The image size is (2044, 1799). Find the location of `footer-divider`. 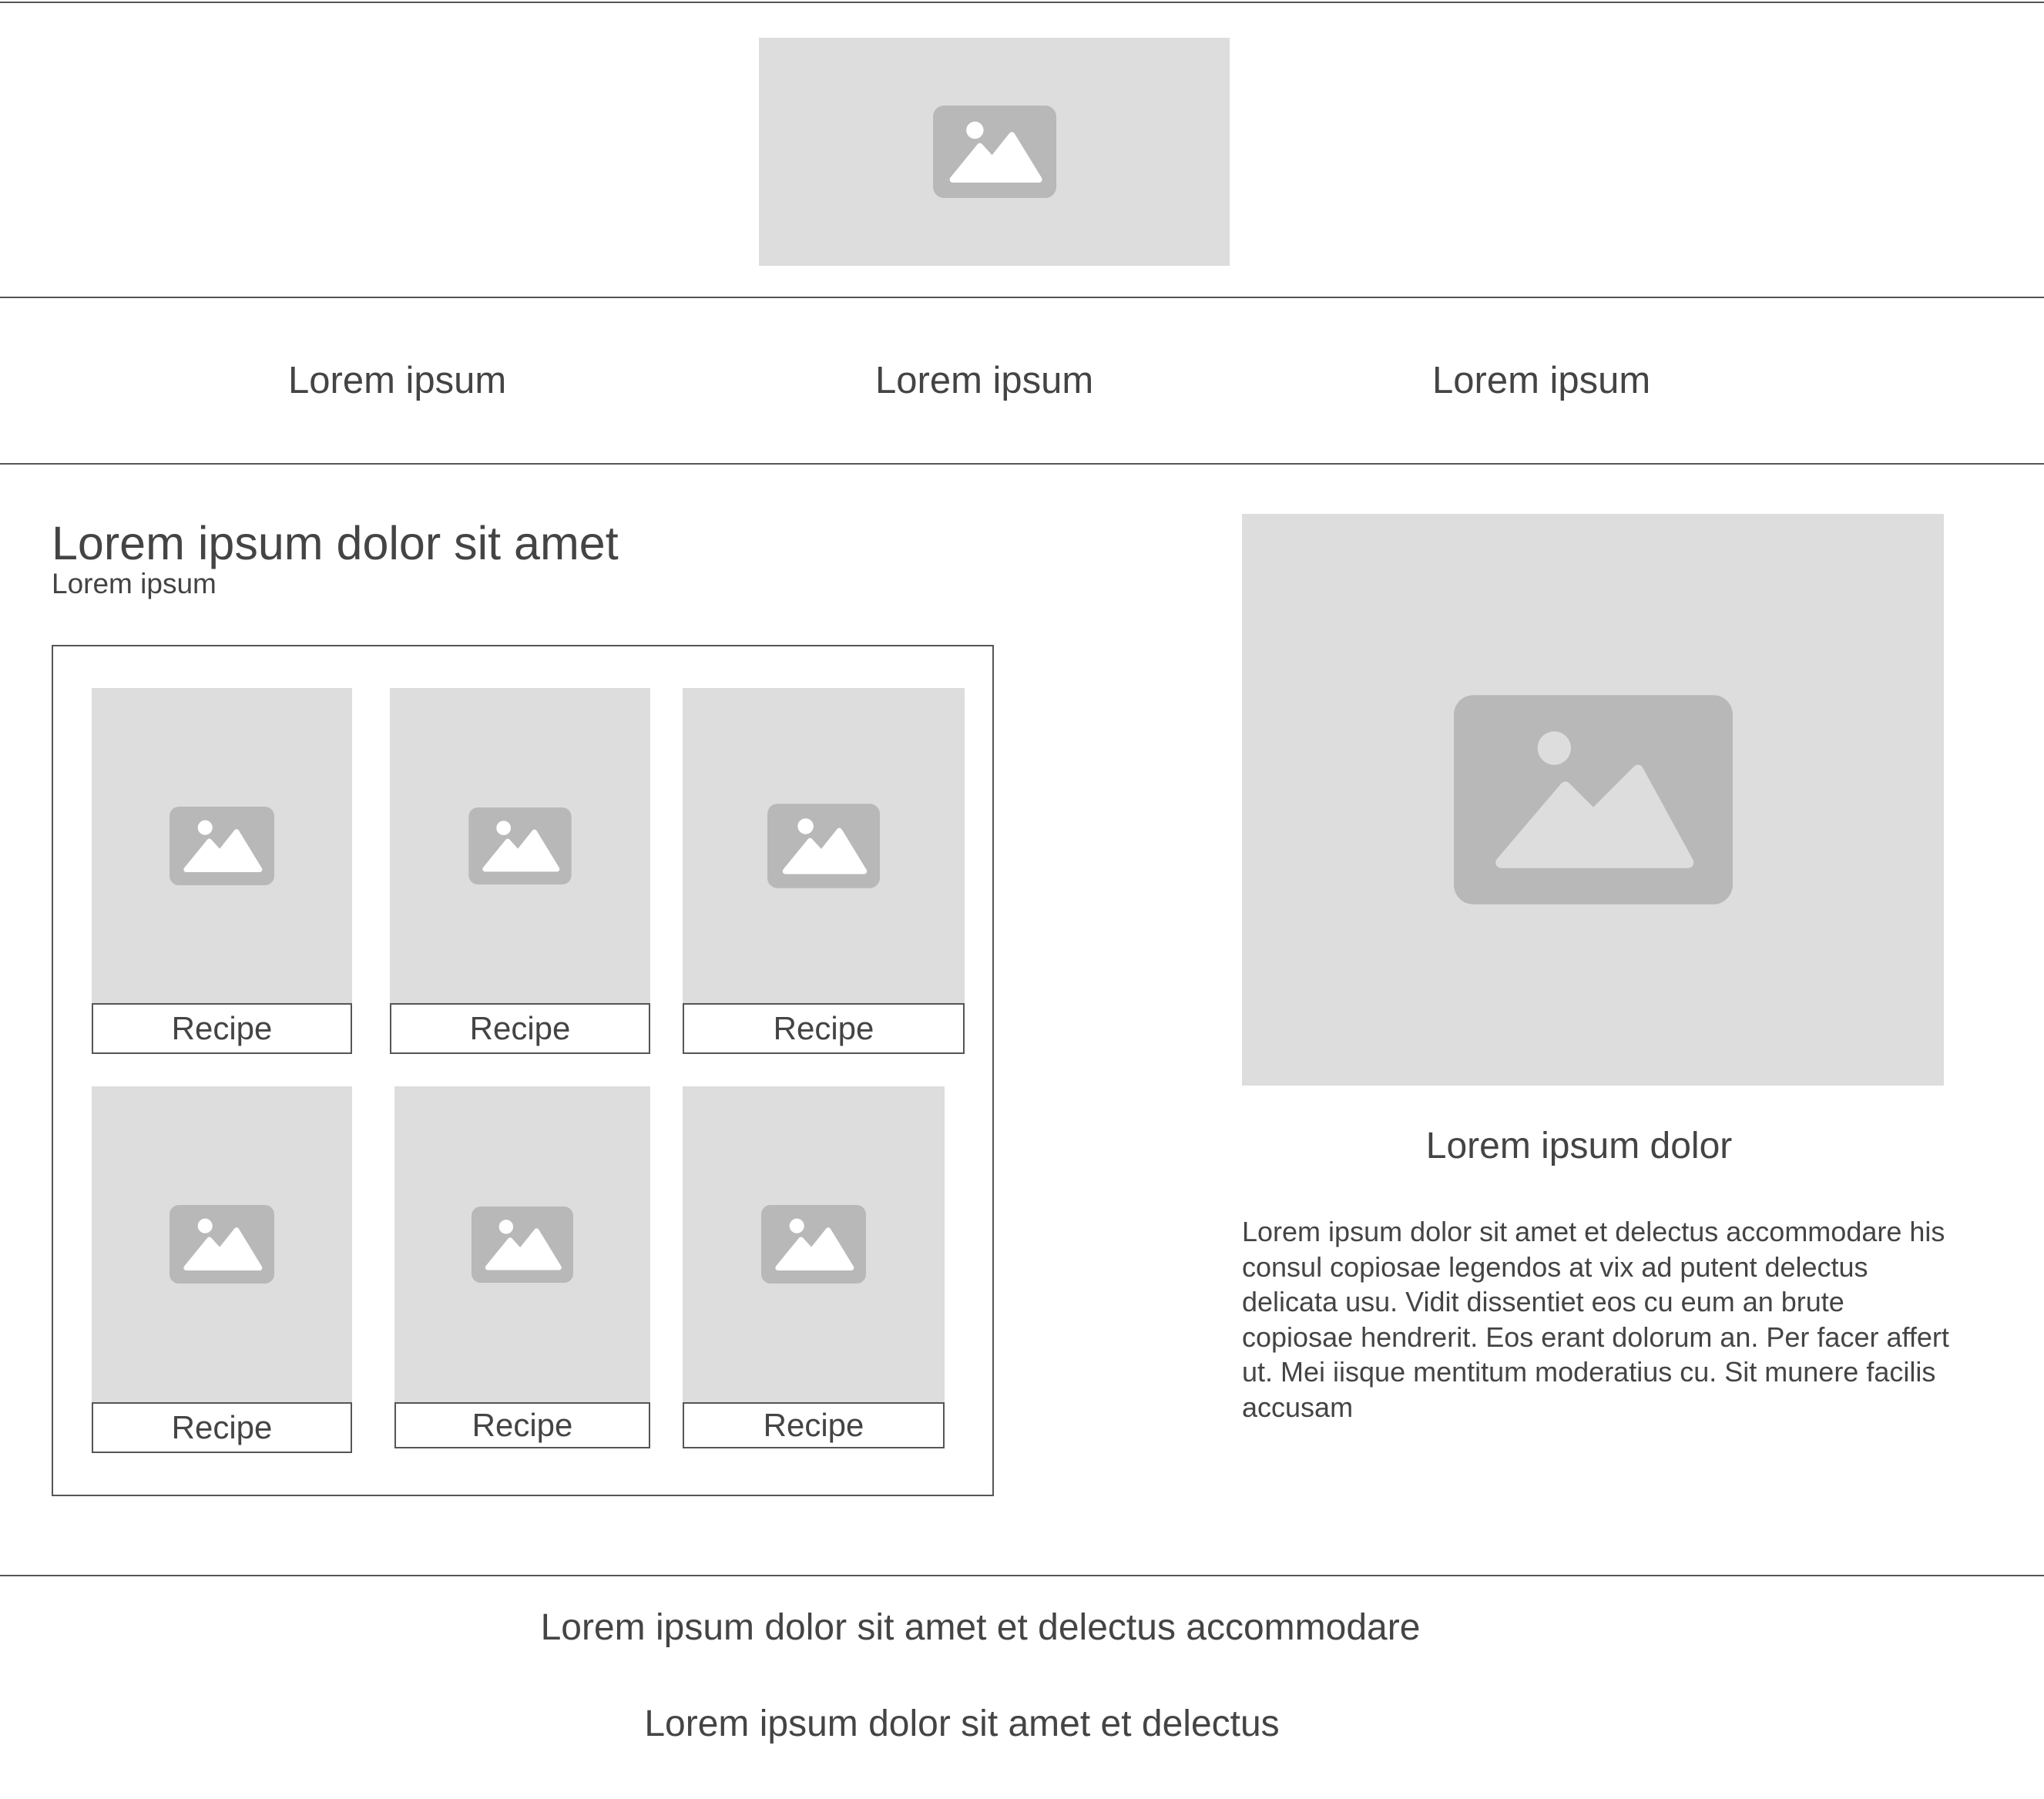

footer-divider is located at coordinates (1022, 1576).